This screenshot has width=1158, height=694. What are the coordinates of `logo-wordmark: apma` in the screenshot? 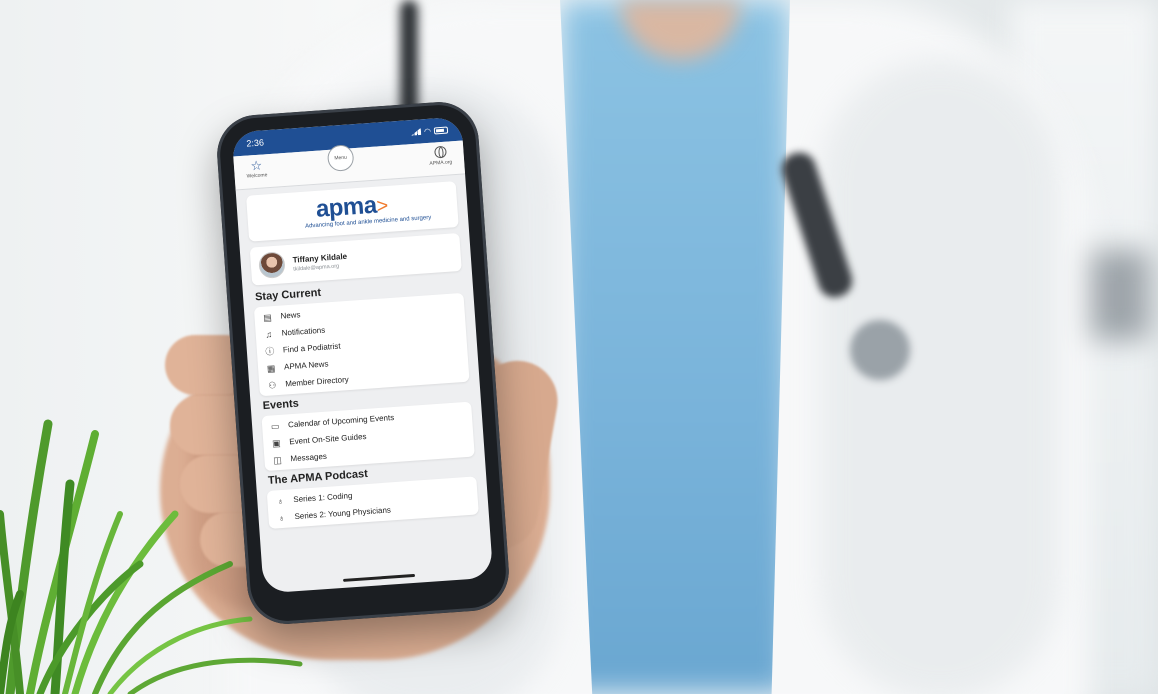 It's located at (346, 207).